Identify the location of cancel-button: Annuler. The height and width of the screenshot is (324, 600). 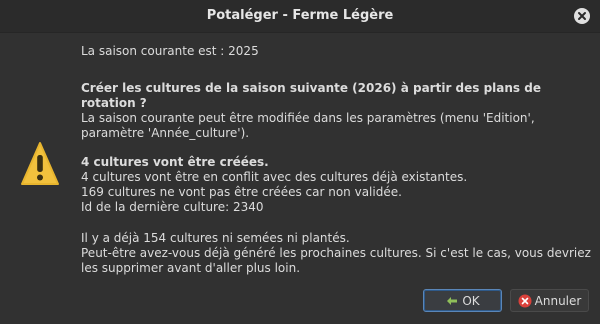
(549, 300).